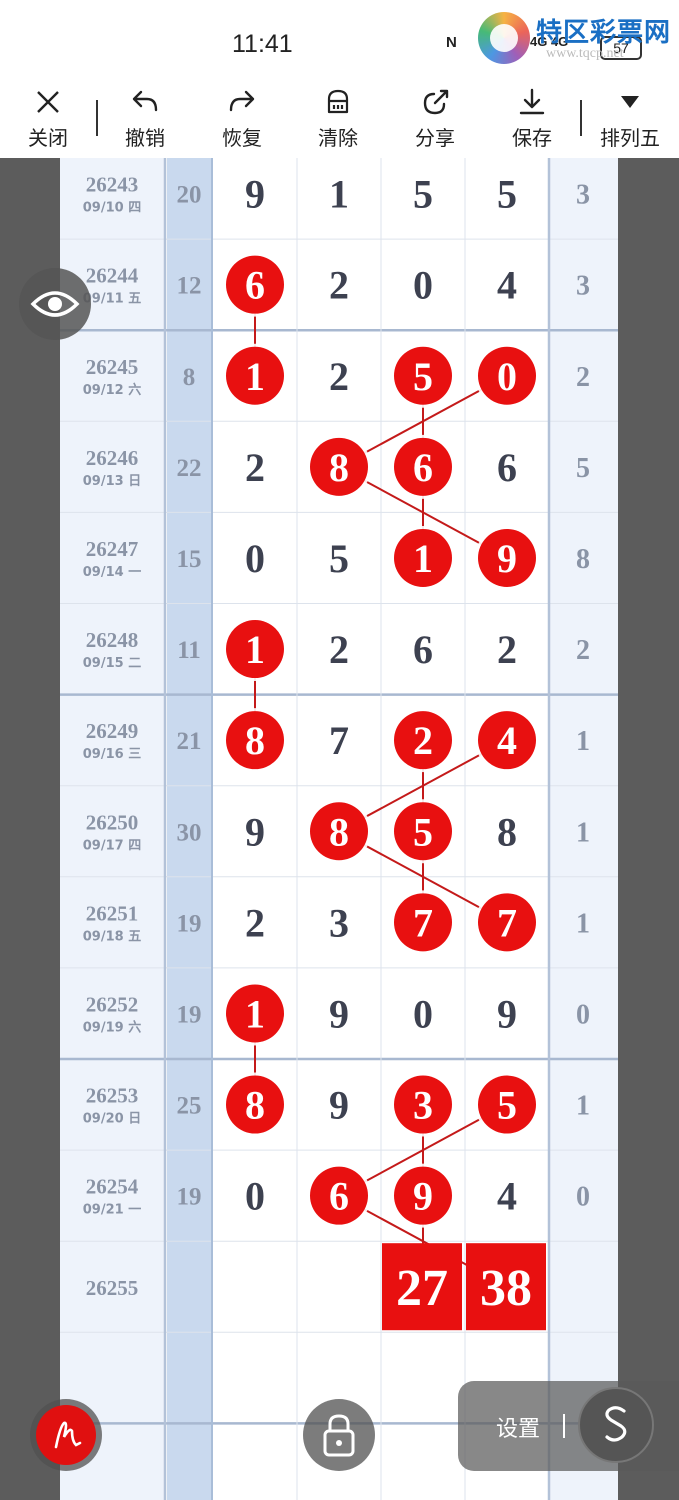 This screenshot has width=679, height=1500. Describe the element at coordinates (112, 913) in the screenshot. I see `issue-number: 26251` at that location.